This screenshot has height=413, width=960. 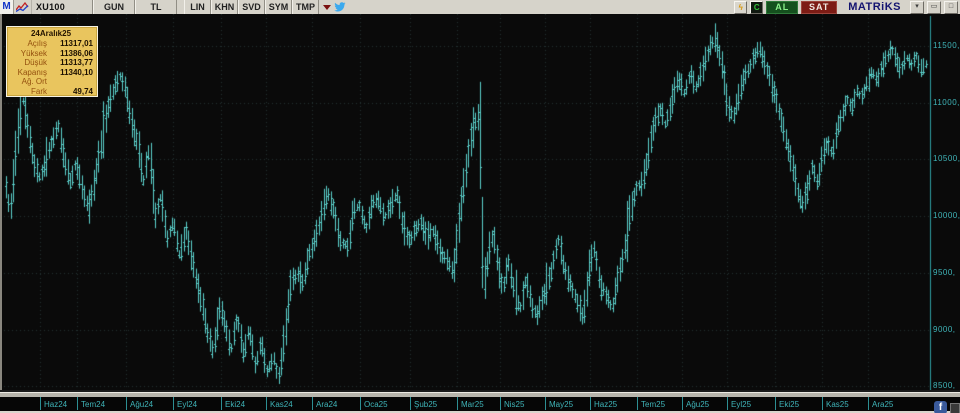 I want to click on y-axis-label: 10000,, so click(x=946, y=216).